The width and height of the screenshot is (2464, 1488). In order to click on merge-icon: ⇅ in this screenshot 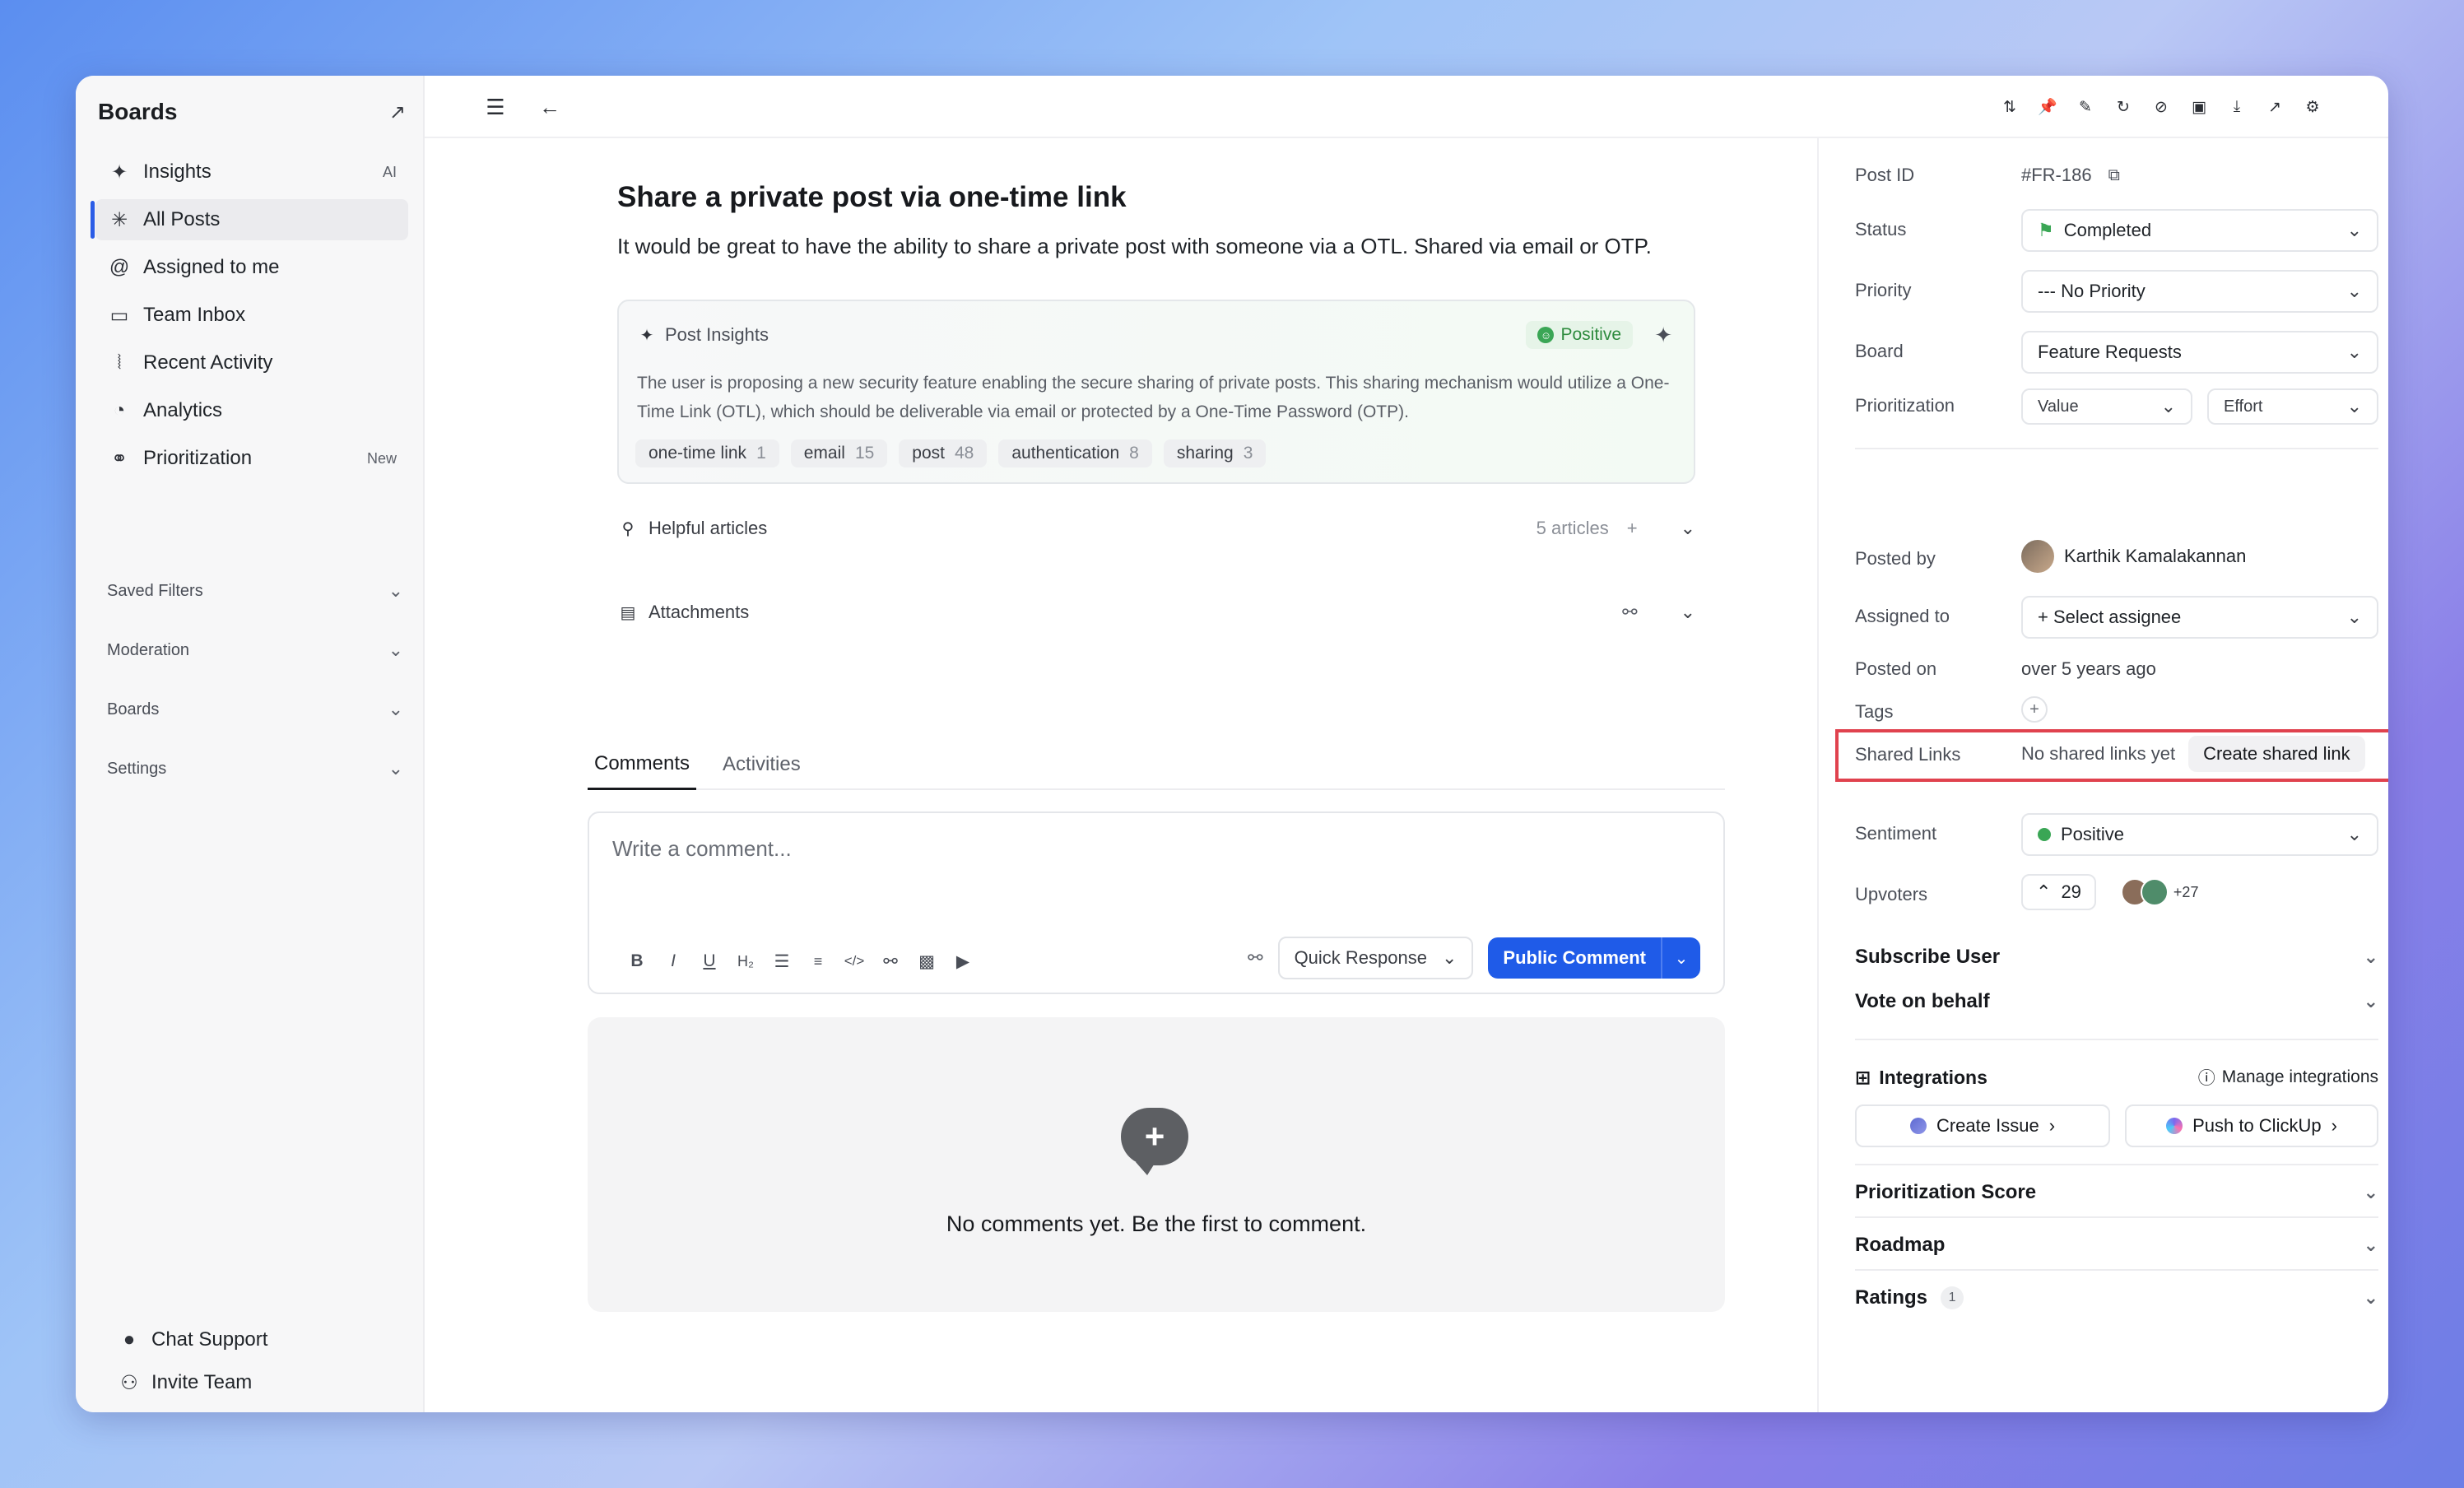, I will do `click(2009, 107)`.